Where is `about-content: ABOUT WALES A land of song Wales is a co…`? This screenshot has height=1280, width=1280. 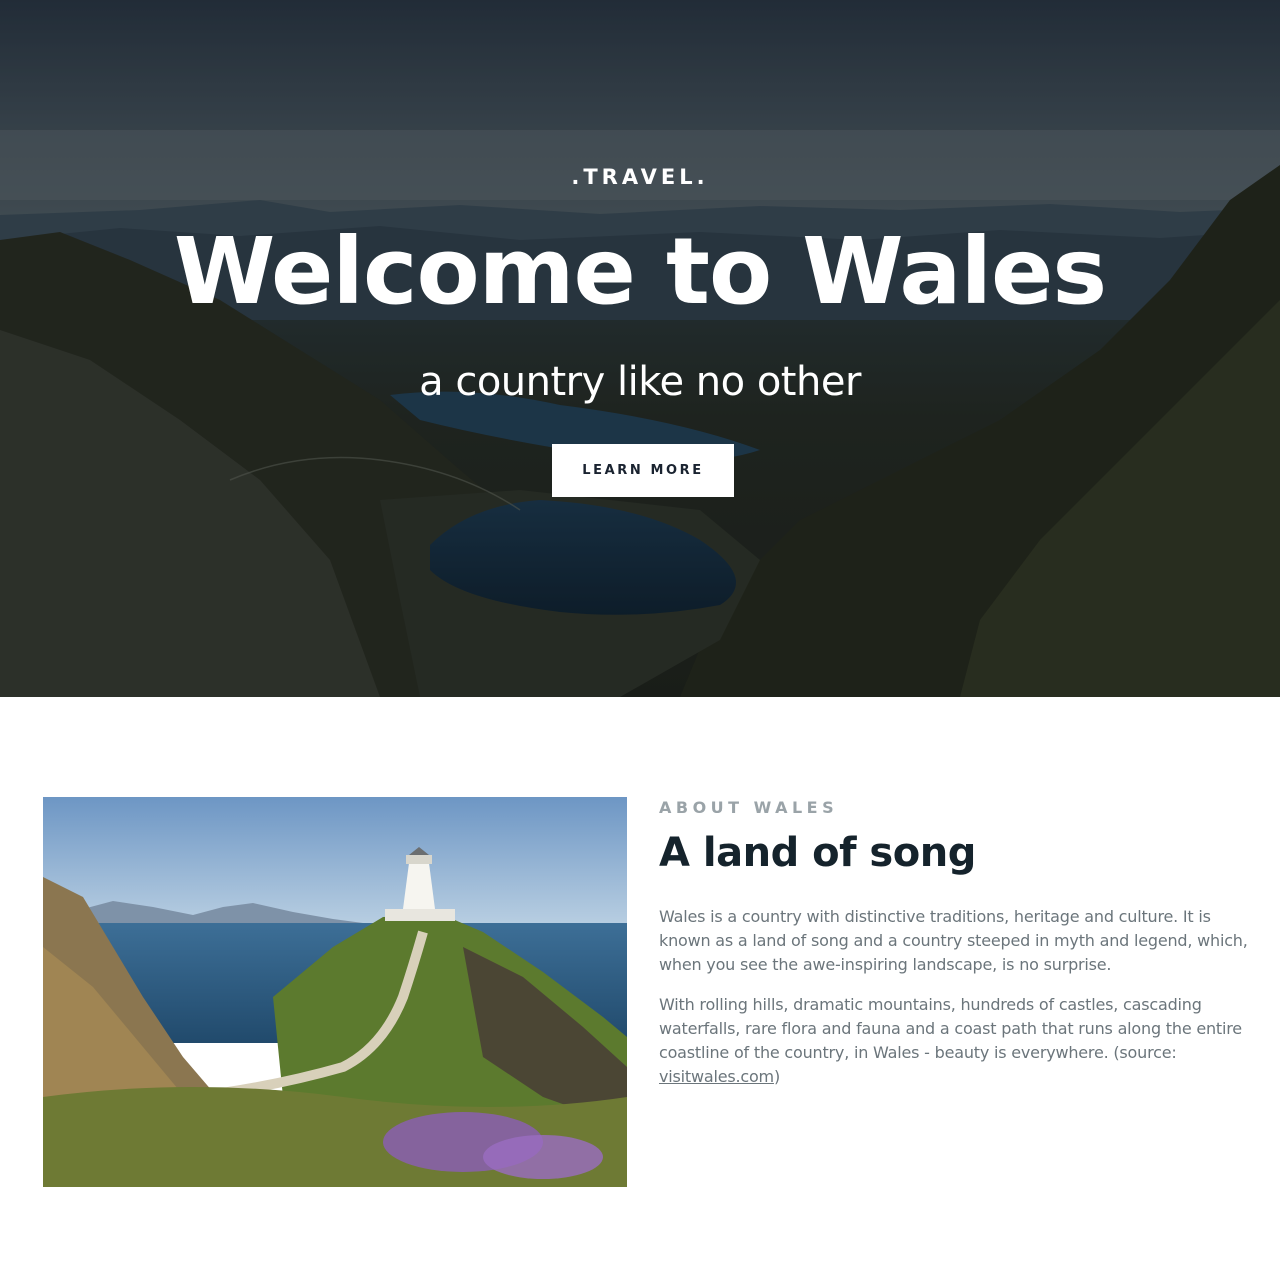
about-content: ABOUT WALES A land of song Wales is a co… is located at coordinates (954, 943).